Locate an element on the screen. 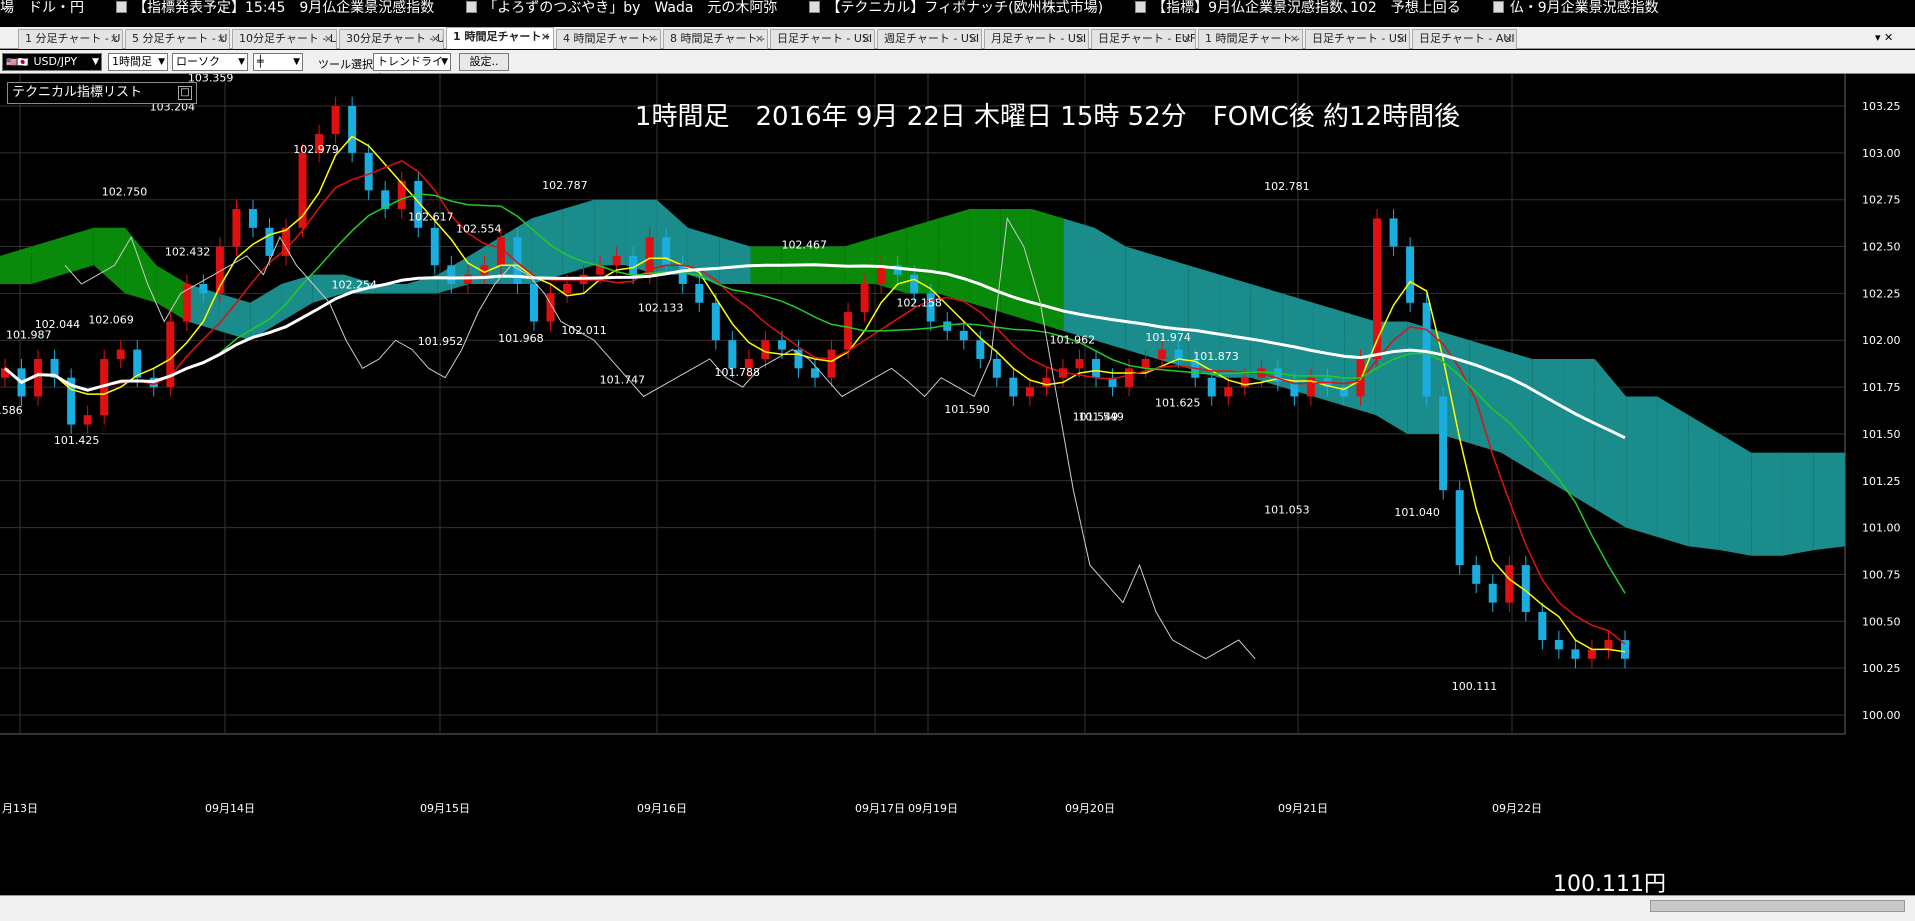 The height and width of the screenshot is (921, 1915). chart-type-select: ローソク ▼ is located at coordinates (210, 62).